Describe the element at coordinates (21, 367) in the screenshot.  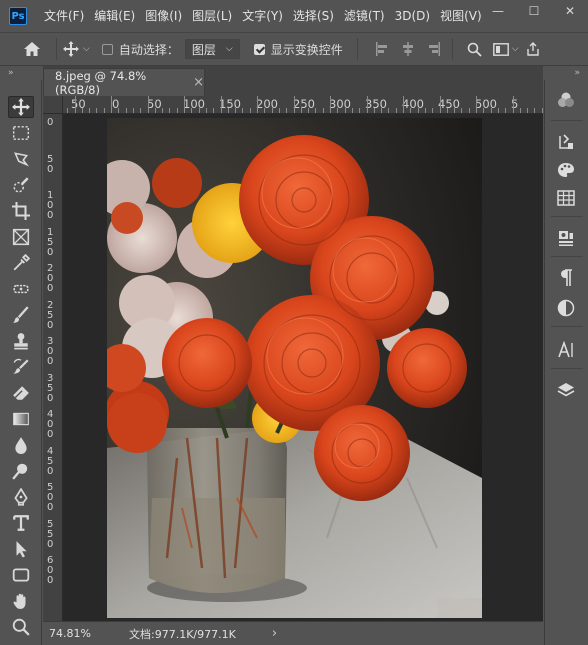
I see `history-brush-tool-icon` at that location.